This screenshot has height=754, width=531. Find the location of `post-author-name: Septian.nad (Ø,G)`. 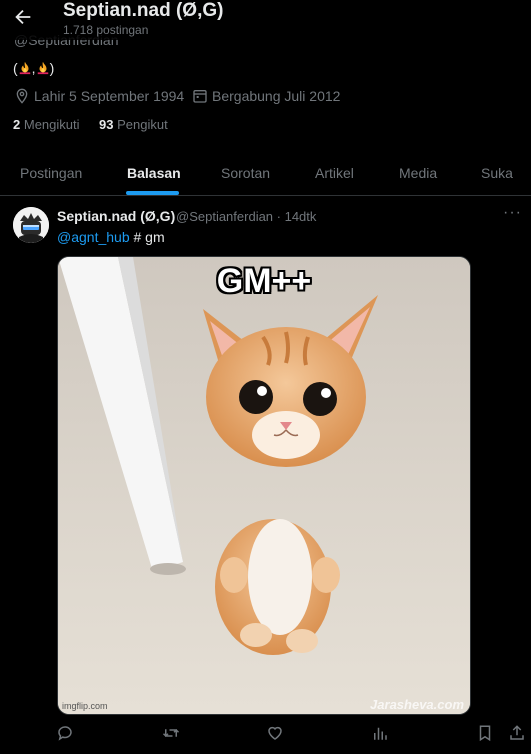

post-author-name: Septian.nad (Ø,G) is located at coordinates (116, 216).